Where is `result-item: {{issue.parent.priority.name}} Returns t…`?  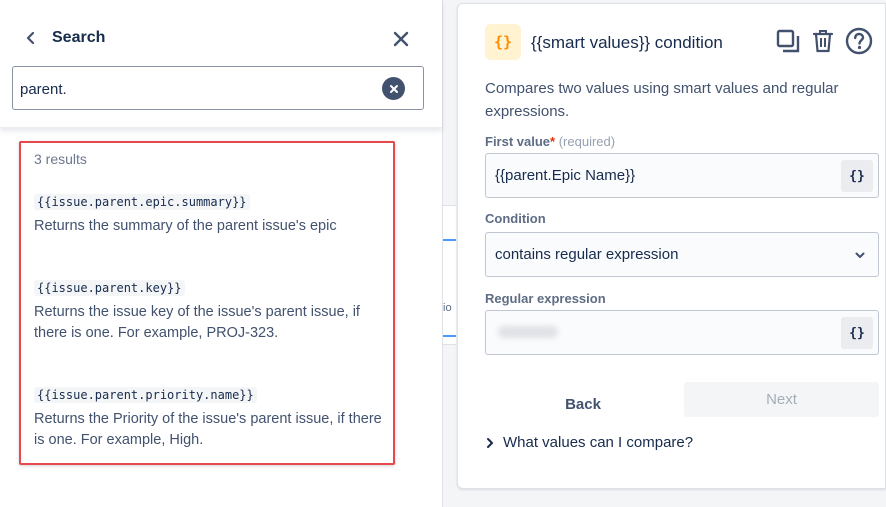
result-item: {{issue.parent.priority.name}} Returns t… is located at coordinates (209, 418).